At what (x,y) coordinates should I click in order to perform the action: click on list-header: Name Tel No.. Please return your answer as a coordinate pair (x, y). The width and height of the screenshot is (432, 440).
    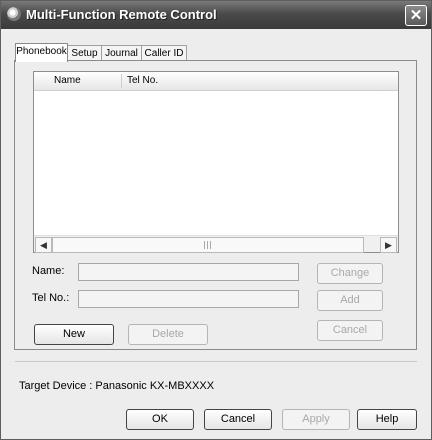
    Looking at the image, I should click on (216, 81).